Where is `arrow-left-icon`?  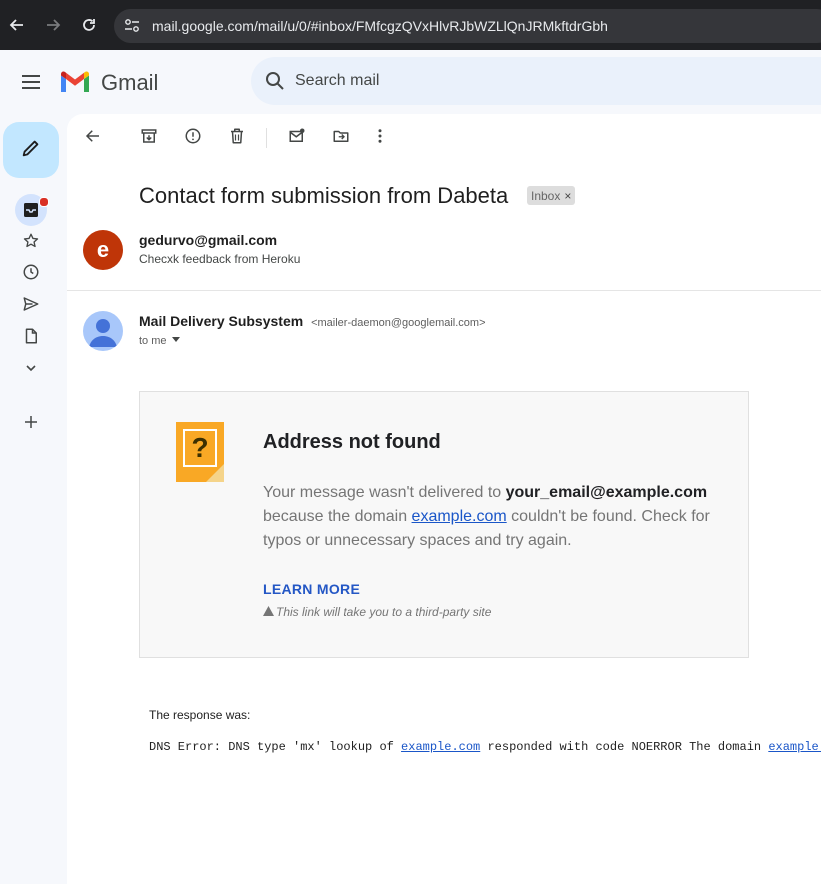
arrow-left-icon is located at coordinates (93, 138).